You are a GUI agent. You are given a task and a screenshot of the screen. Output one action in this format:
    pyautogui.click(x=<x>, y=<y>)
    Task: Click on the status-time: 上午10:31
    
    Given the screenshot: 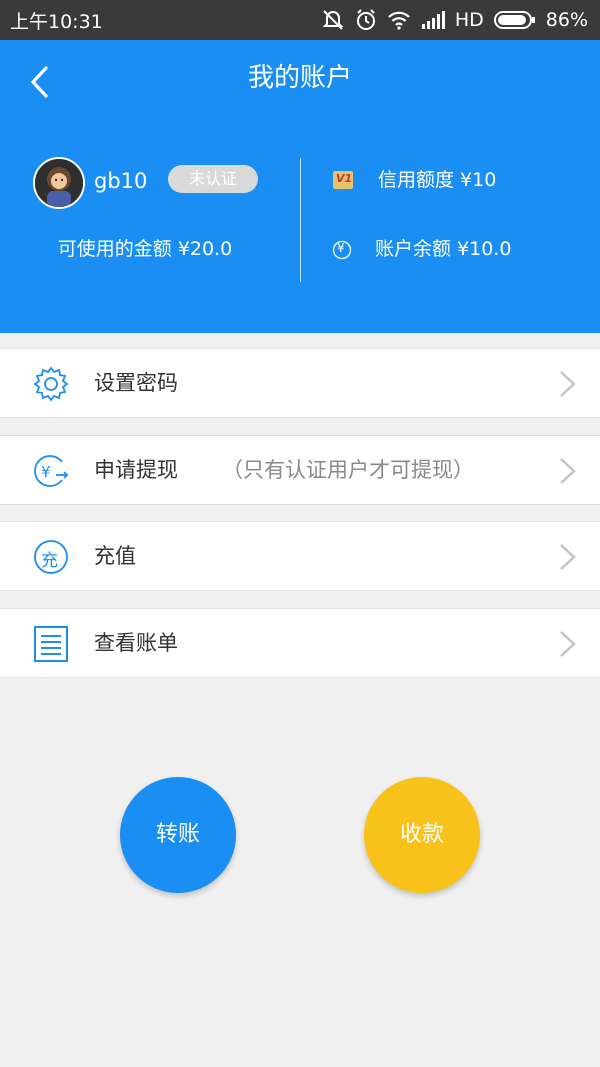 What is the action you would take?
    pyautogui.click(x=56, y=21)
    